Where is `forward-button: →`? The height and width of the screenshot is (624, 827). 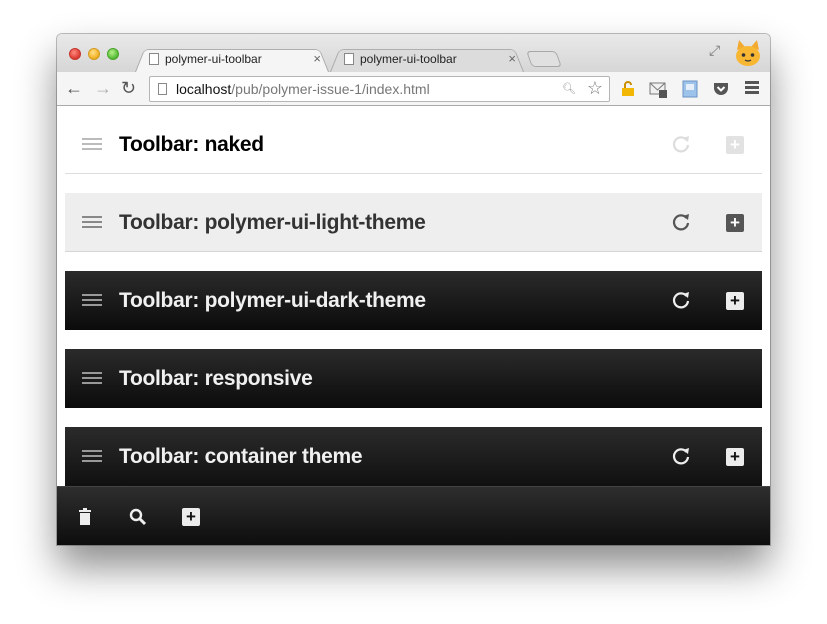 forward-button: → is located at coordinates (103, 88).